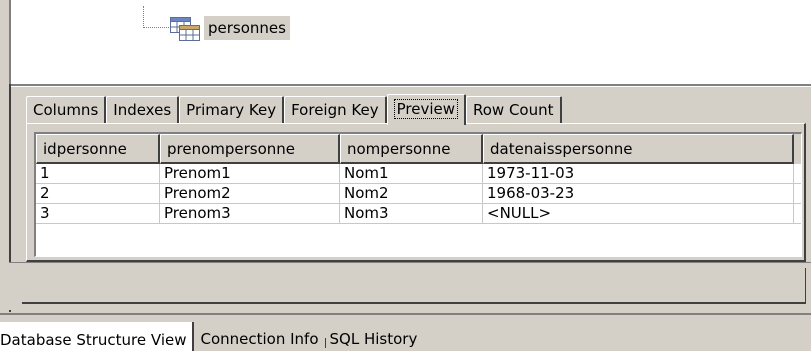  I want to click on table-cell: Prenom2, so click(250, 194).